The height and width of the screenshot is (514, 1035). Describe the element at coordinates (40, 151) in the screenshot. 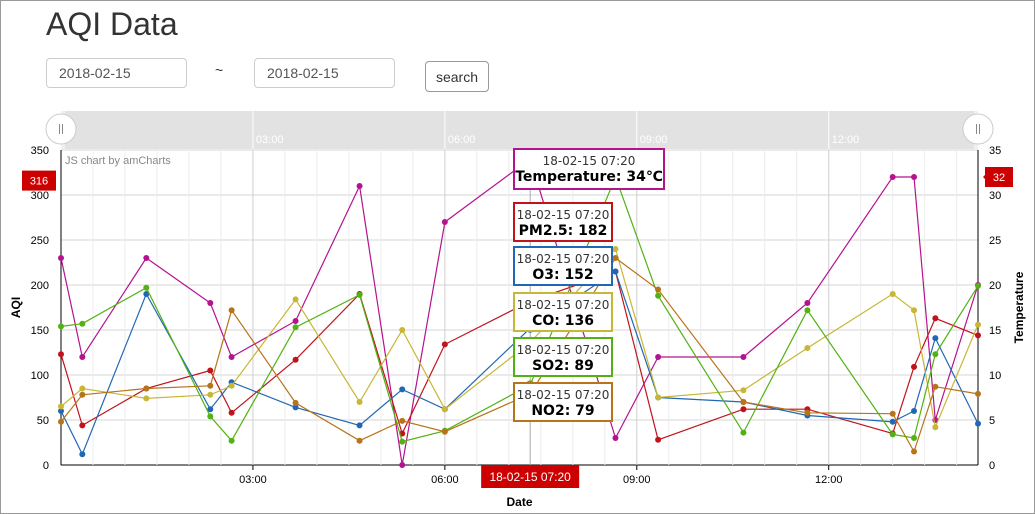

I see `left-axis-tick-label: 350` at that location.